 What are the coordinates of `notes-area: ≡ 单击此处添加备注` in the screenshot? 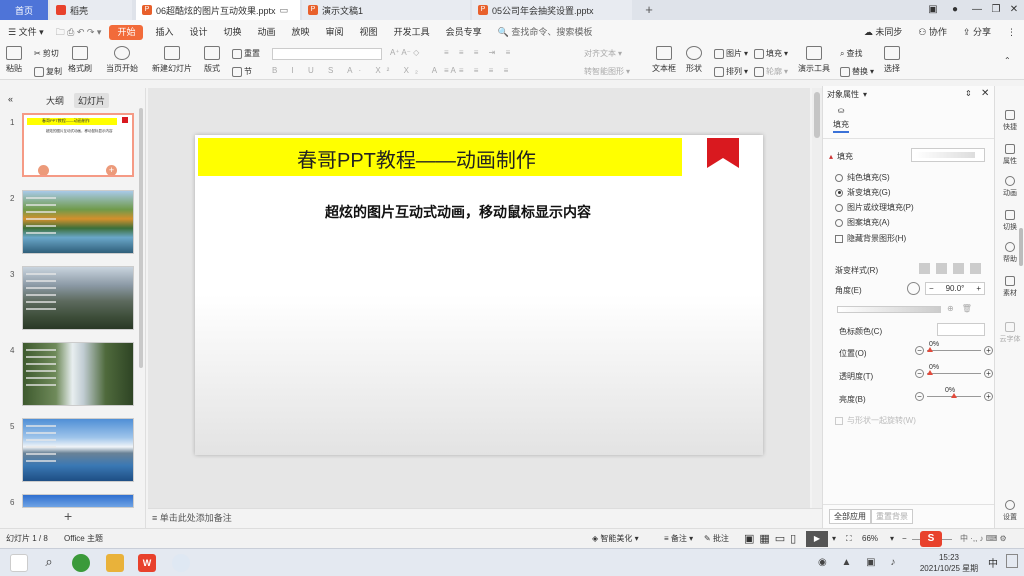 It's located at (485, 518).